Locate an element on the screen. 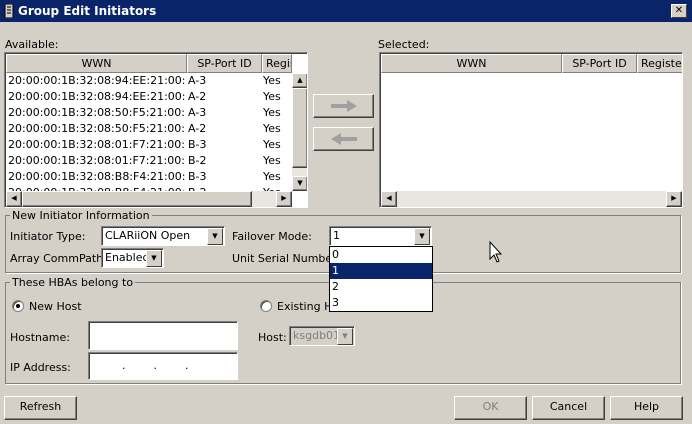 The height and width of the screenshot is (424, 692). column-header-registered: Regis is located at coordinates (277, 63).